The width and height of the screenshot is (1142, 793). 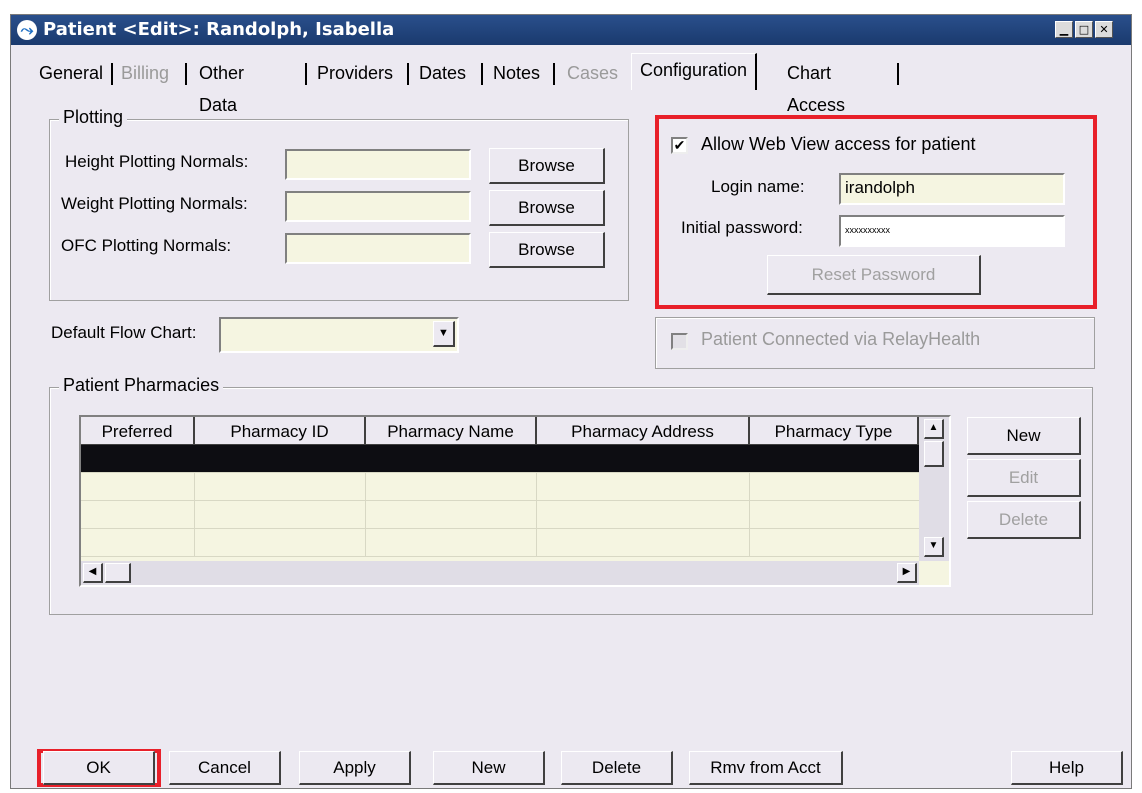 What do you see at coordinates (124, 332) in the screenshot?
I see `default-flow-chart-label: Default Flow Chart:` at bounding box center [124, 332].